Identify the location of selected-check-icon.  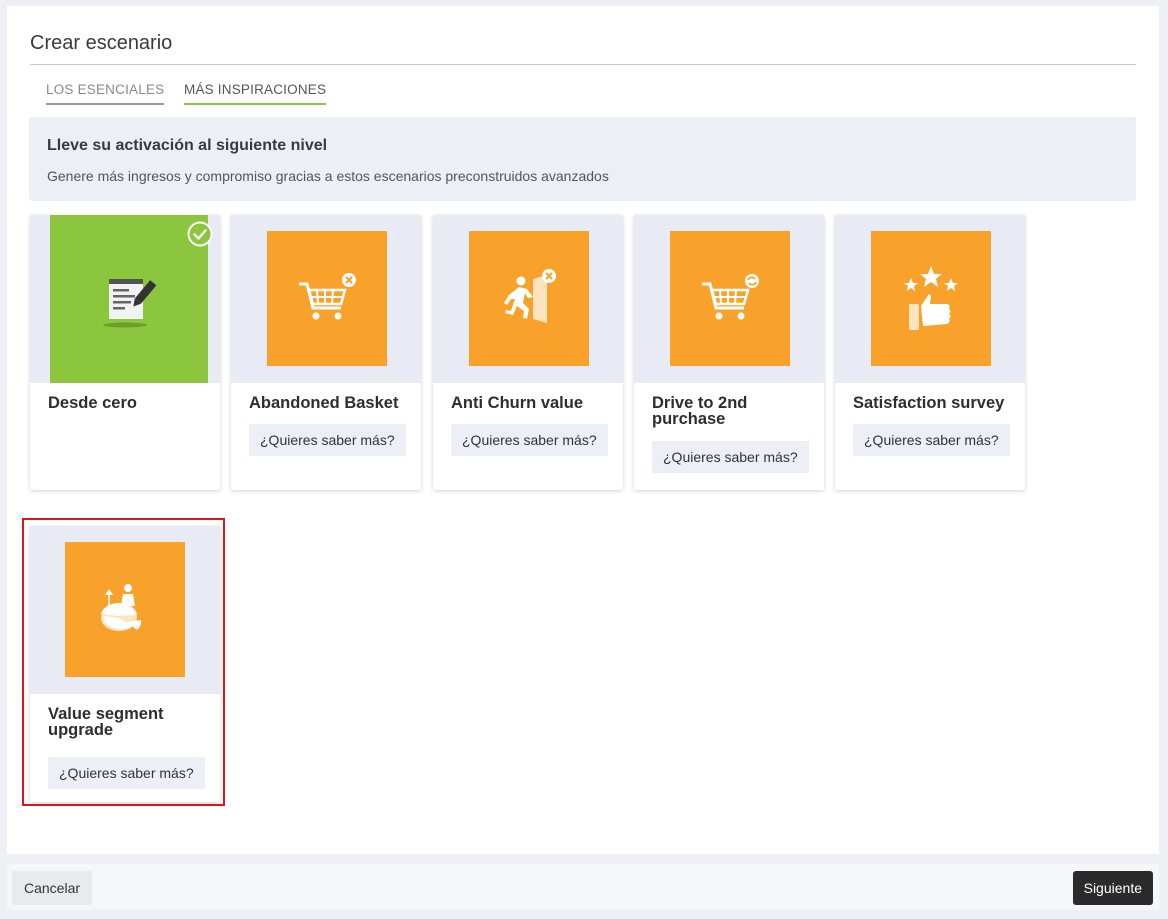
(200, 234).